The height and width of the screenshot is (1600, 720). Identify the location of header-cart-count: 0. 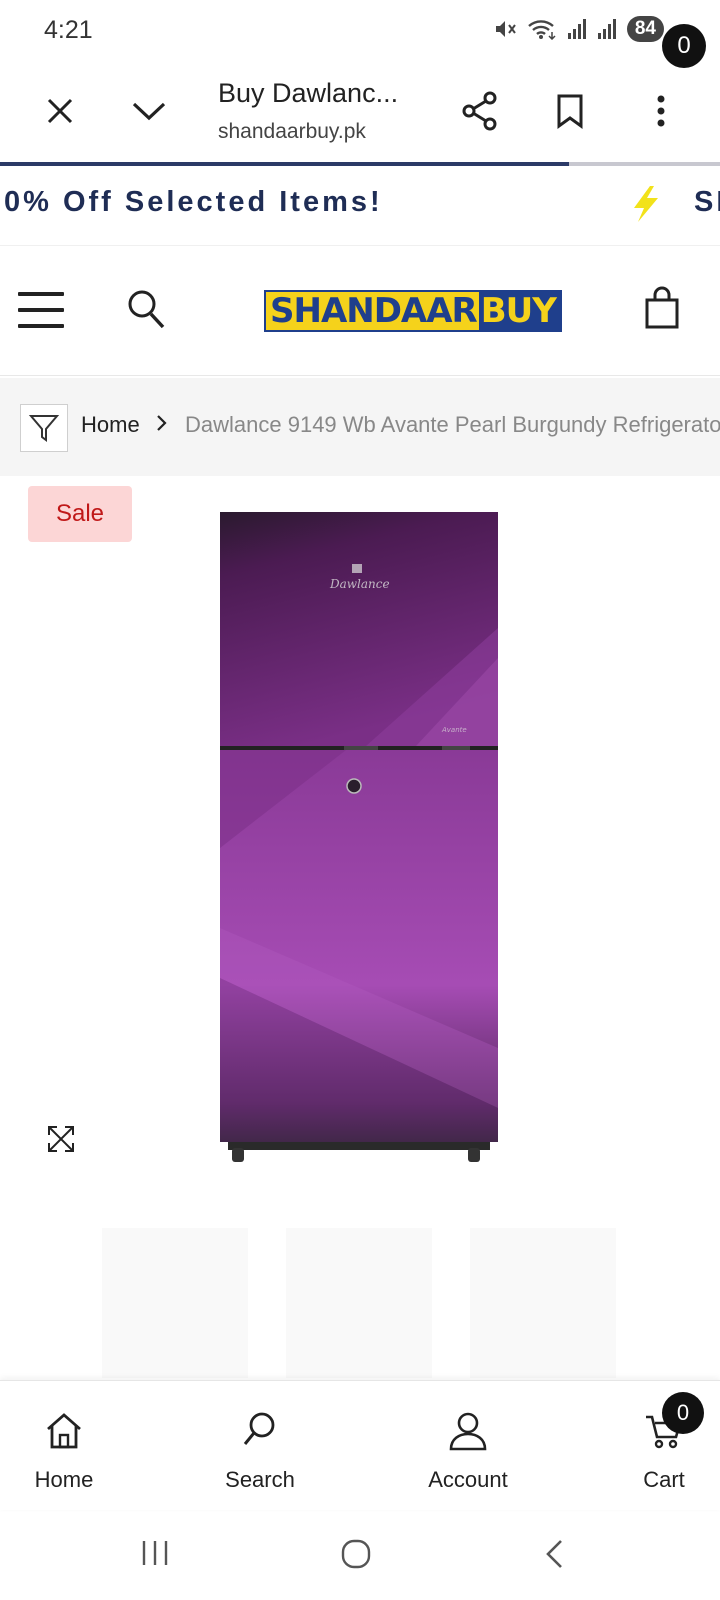
(684, 46).